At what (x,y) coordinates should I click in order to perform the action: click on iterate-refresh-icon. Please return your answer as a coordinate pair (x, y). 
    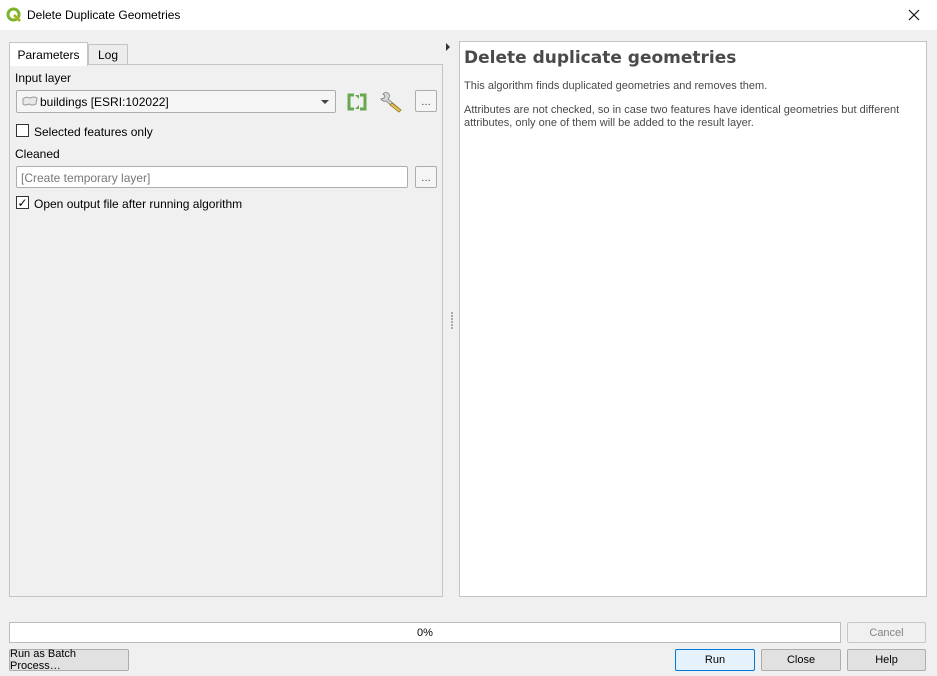
    Looking at the image, I should click on (357, 102).